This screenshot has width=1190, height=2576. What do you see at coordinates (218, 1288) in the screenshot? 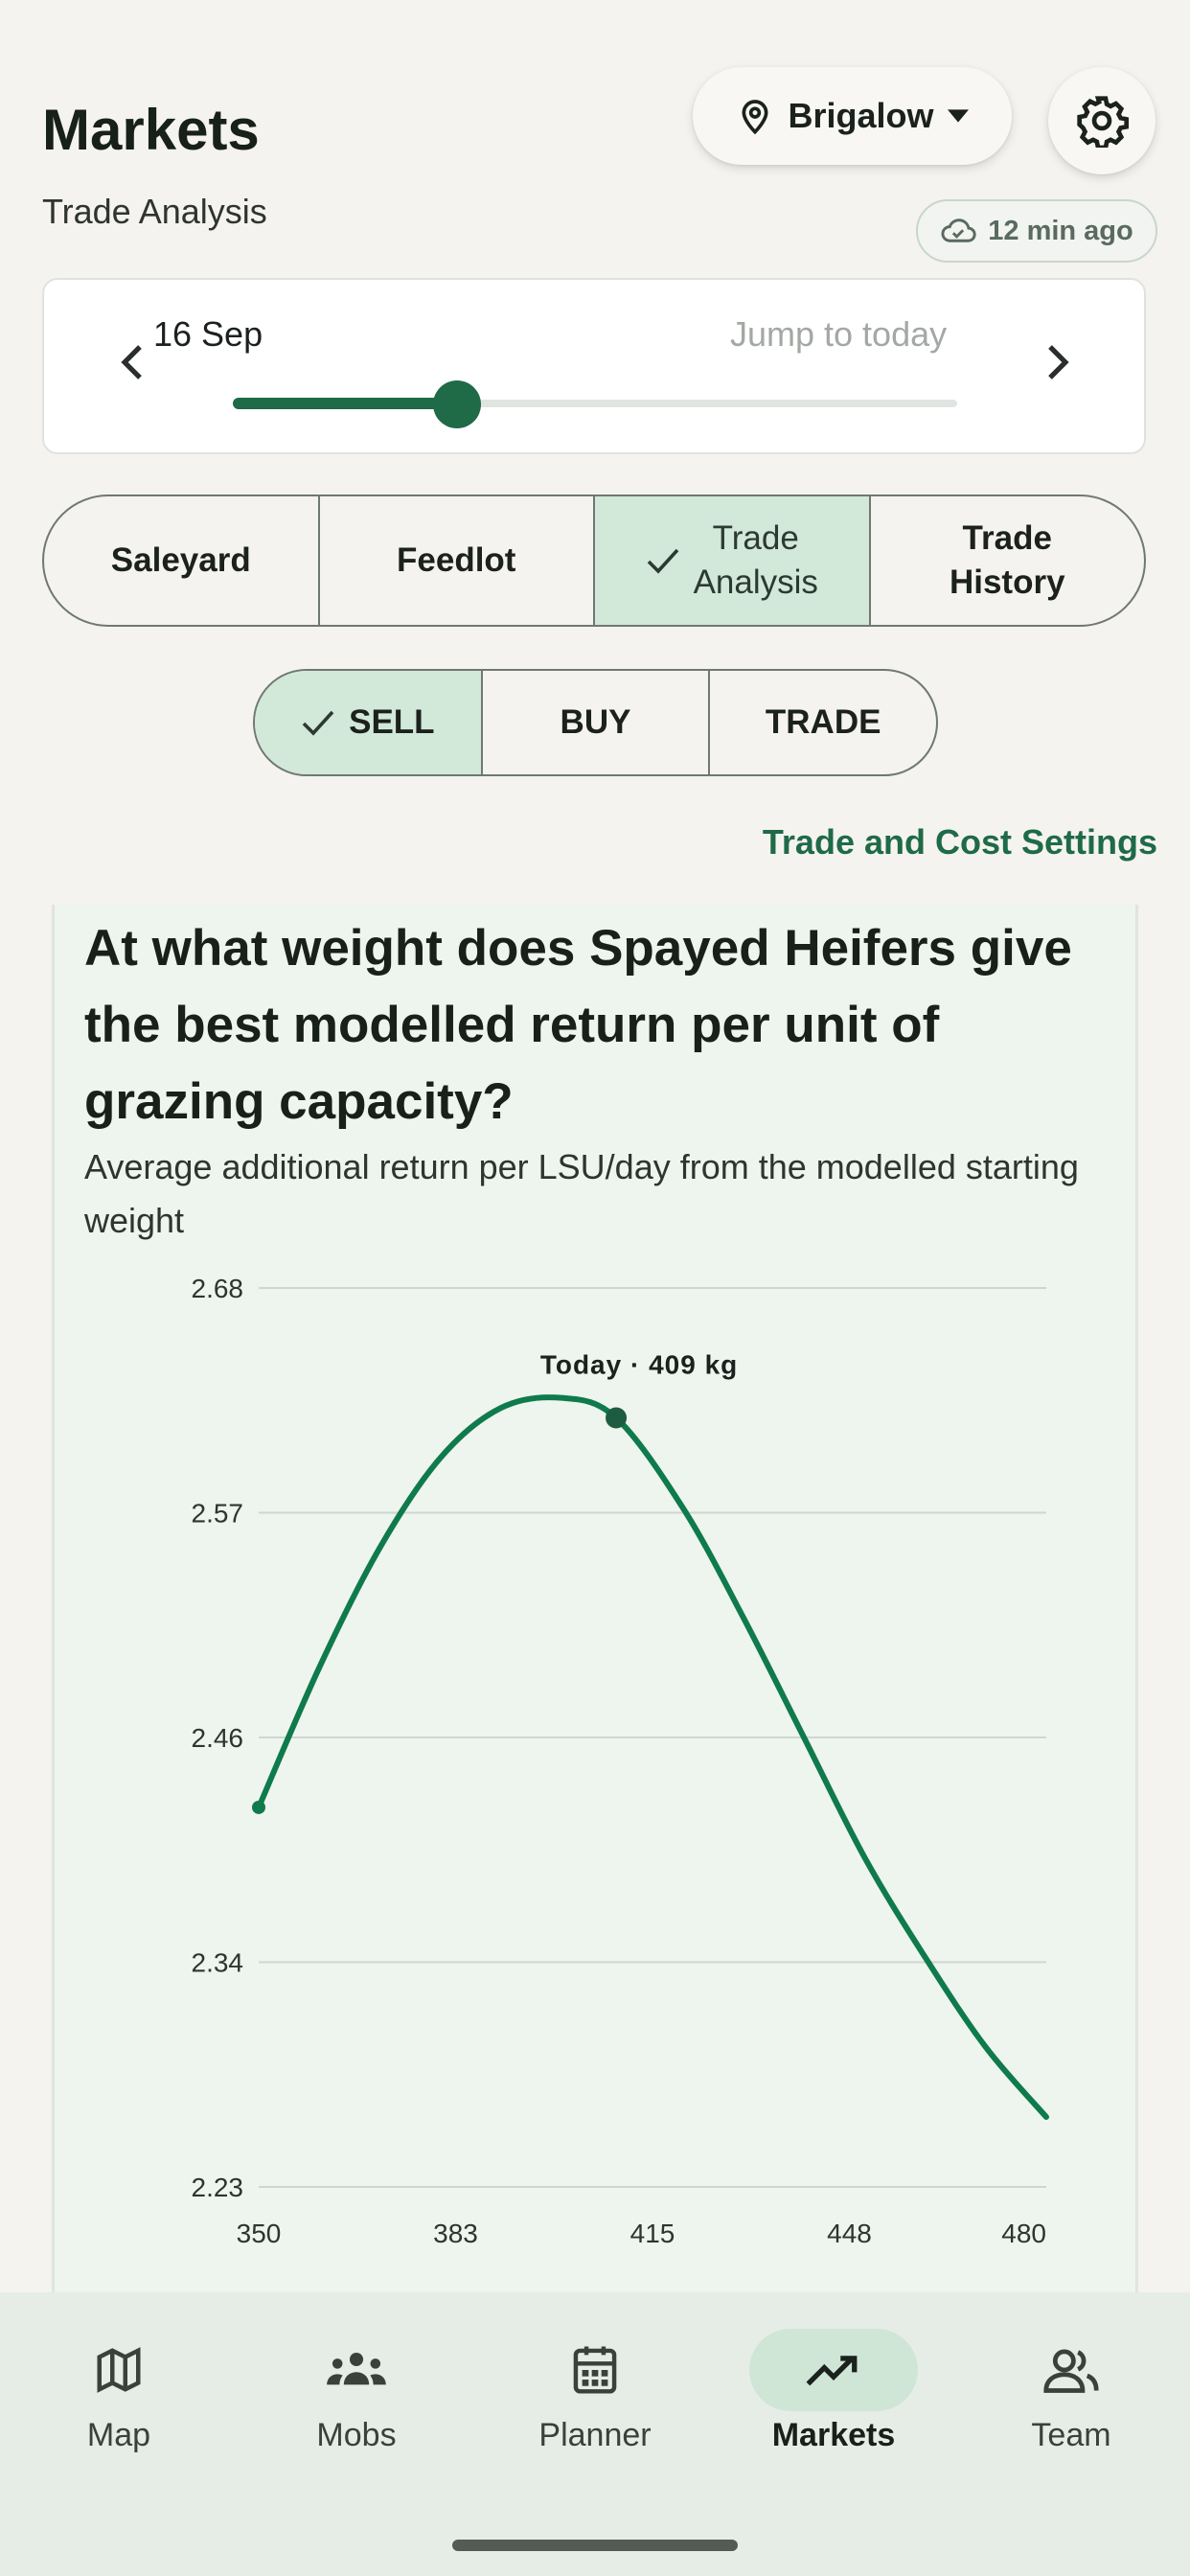
I see `y-tick-label: 2.68` at bounding box center [218, 1288].